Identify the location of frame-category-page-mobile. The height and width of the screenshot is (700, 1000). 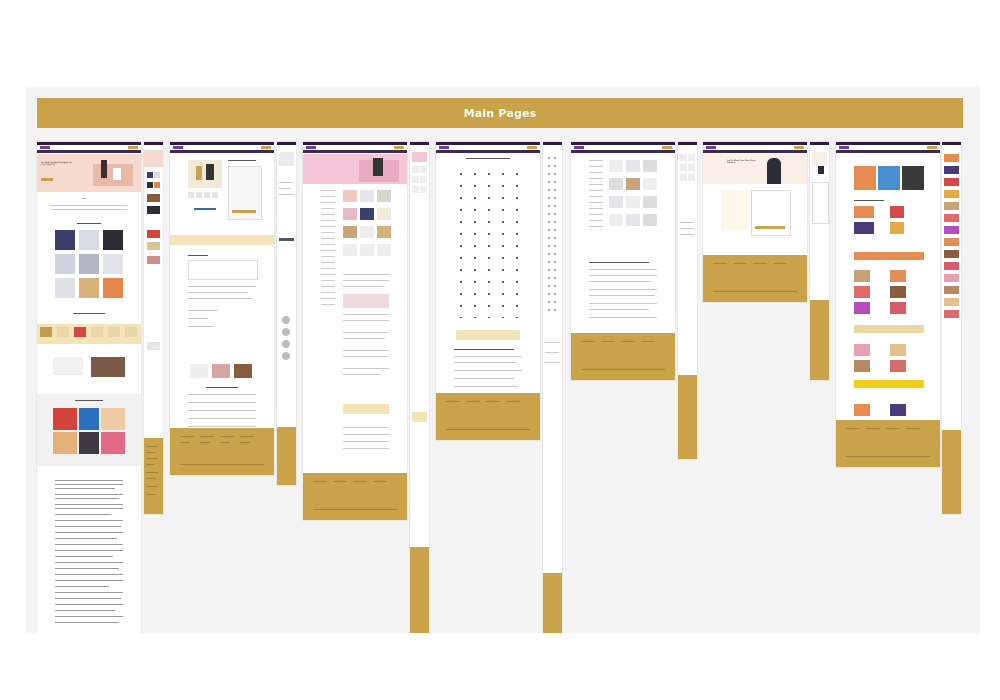
(419, 387).